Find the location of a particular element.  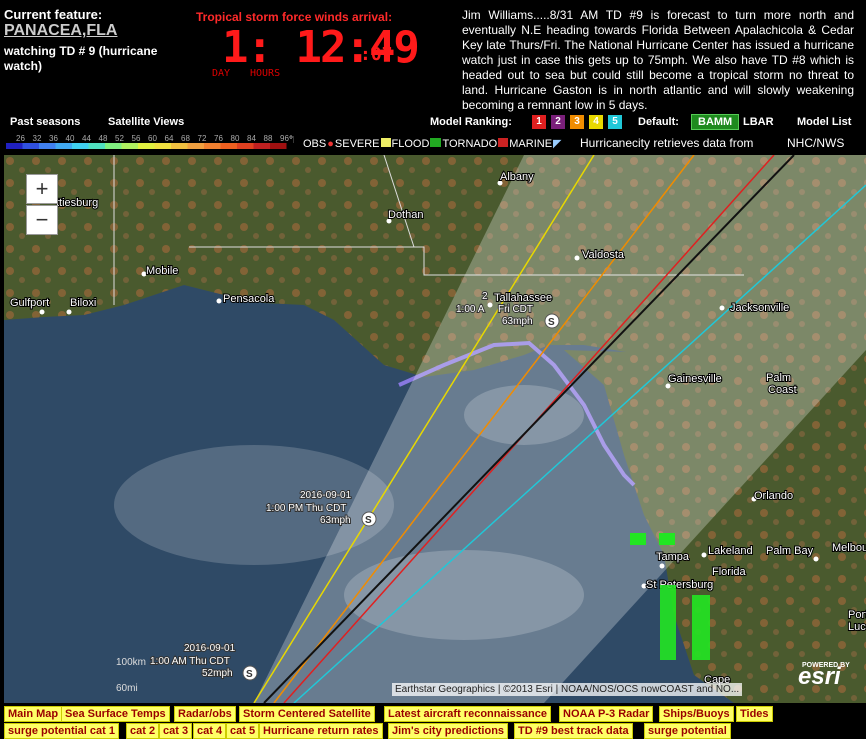

esri-logo: esri is located at coordinates (819, 677).